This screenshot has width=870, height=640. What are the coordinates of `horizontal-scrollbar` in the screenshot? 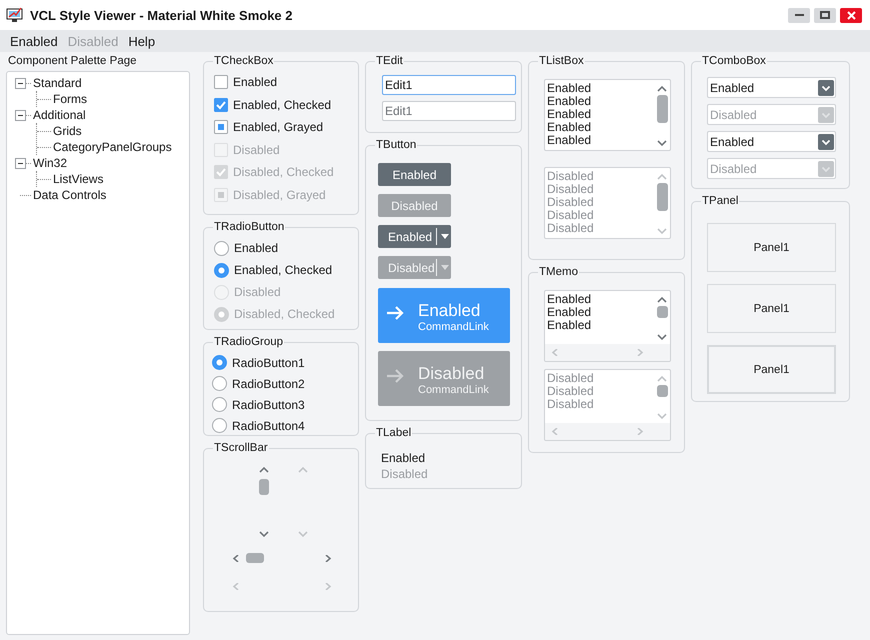 It's located at (282, 558).